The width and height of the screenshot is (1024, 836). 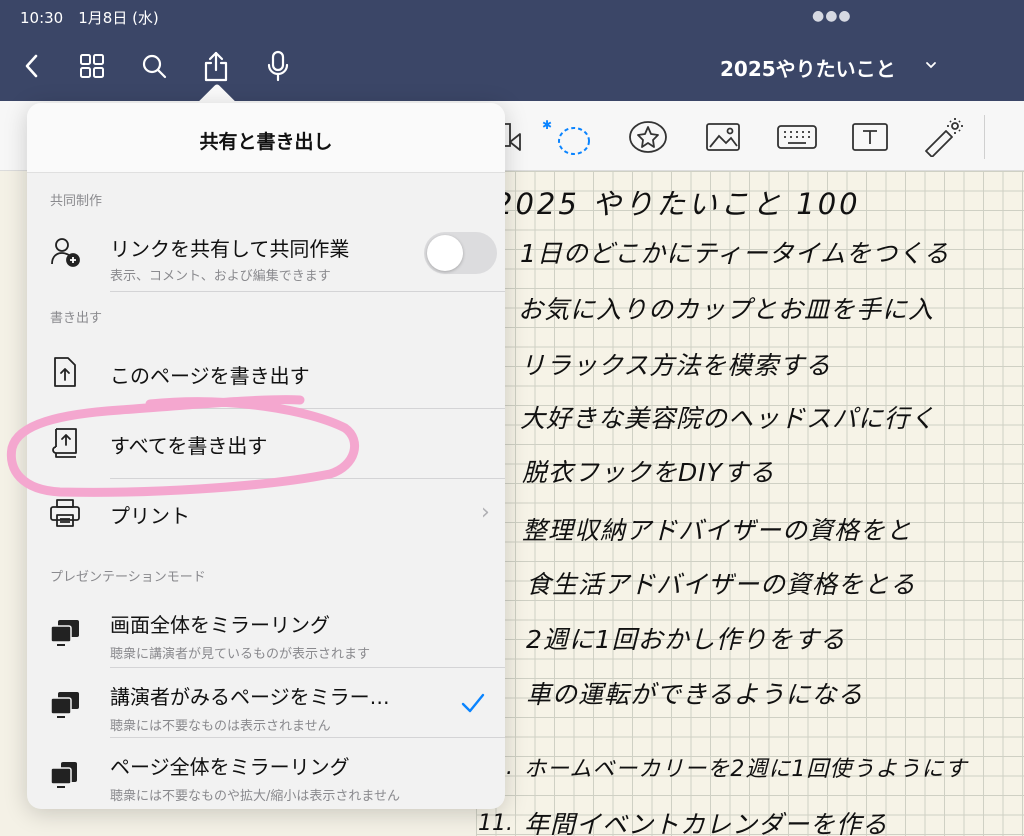 I want to click on list-item: 車の運転ができるようになる, so click(x=695, y=694).